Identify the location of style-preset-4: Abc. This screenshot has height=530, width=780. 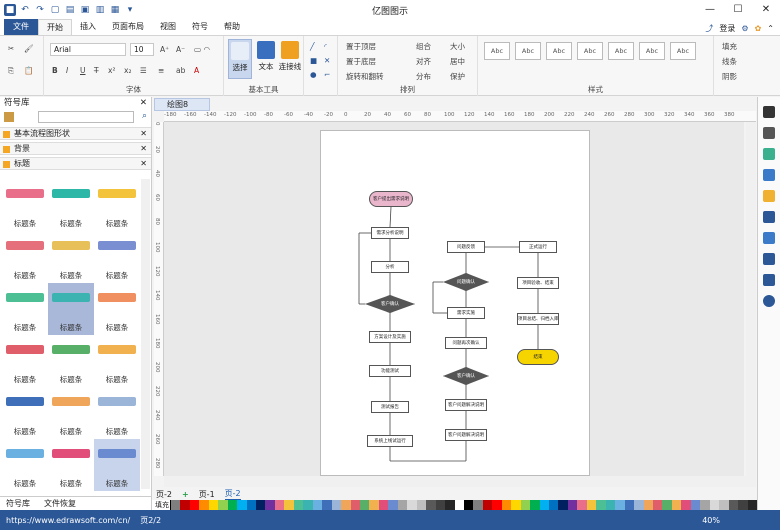
(590, 51).